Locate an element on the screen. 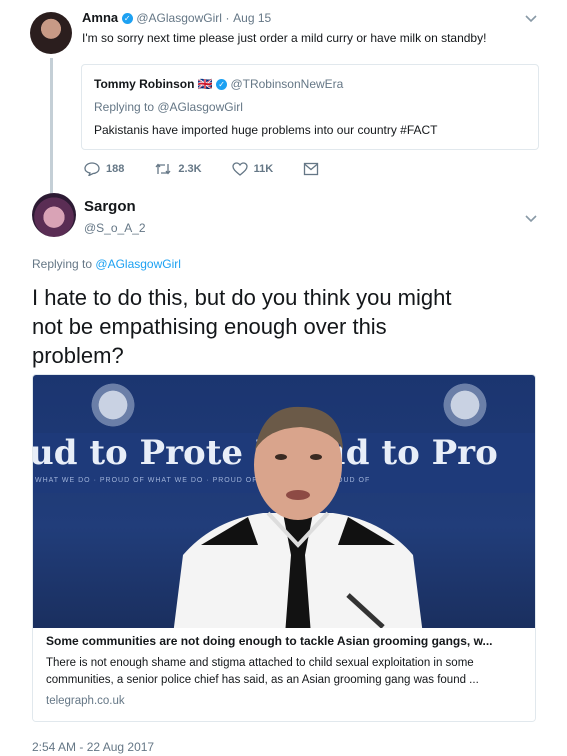 This screenshot has height=756, width=567. author-name: Amna is located at coordinates (100, 17).